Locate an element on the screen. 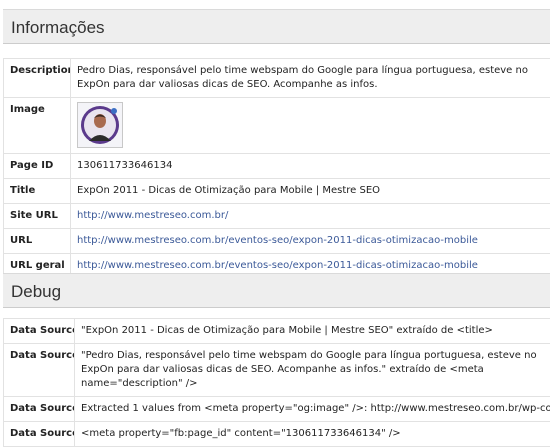 Image resolution: width=550 pixels, height=447 pixels. info-row-page-id: Page ID 130611733646134 is located at coordinates (277, 166).